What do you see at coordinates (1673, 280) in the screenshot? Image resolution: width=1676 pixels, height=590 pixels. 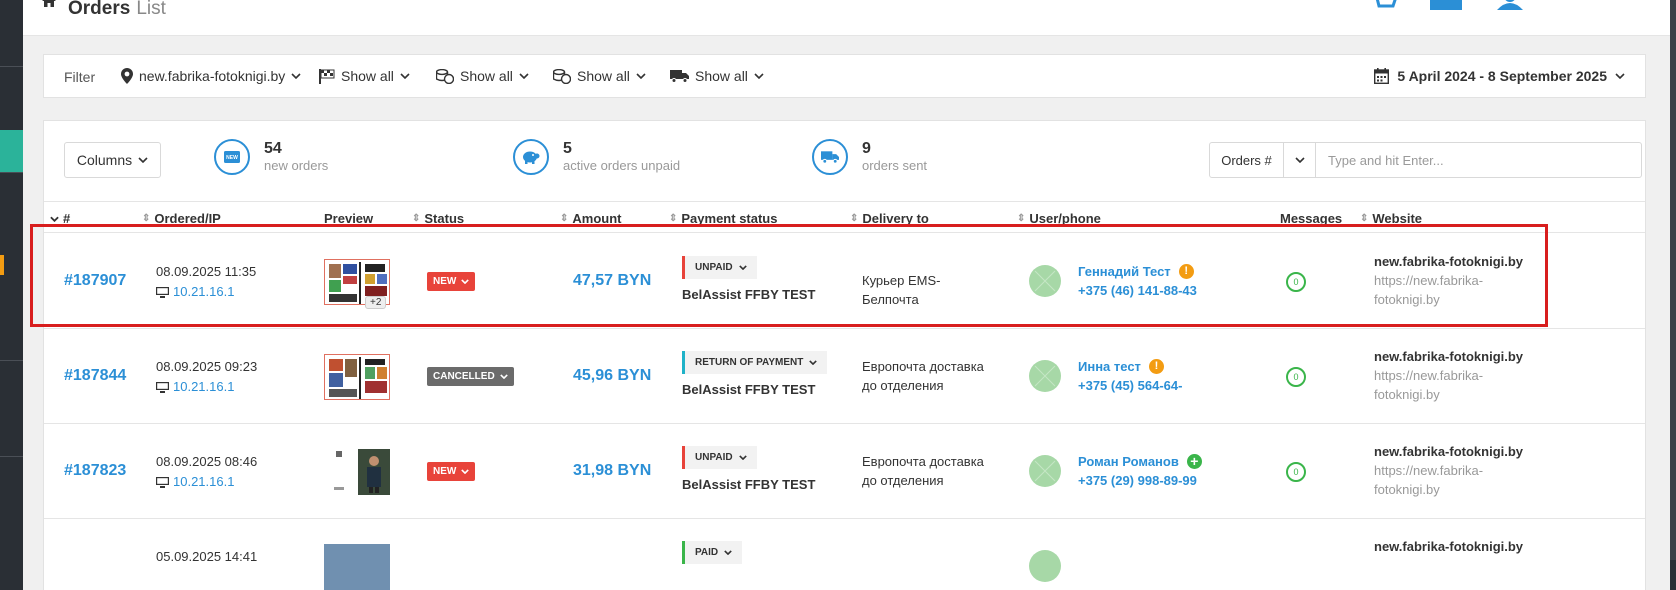 I see `scrollbar-thumb` at bounding box center [1673, 280].